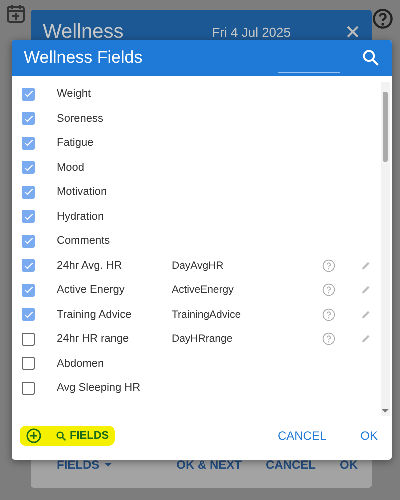 This screenshot has height=500, width=400. I want to click on scroll-down-icon, so click(385, 411).